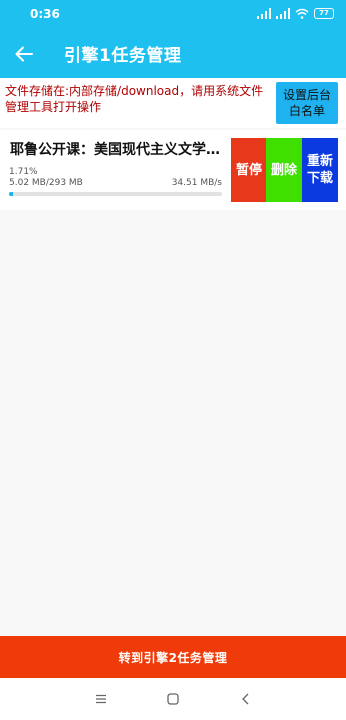 This screenshot has width=346, height=720. I want to click on redownload-button-line2: 下载, so click(319, 178).